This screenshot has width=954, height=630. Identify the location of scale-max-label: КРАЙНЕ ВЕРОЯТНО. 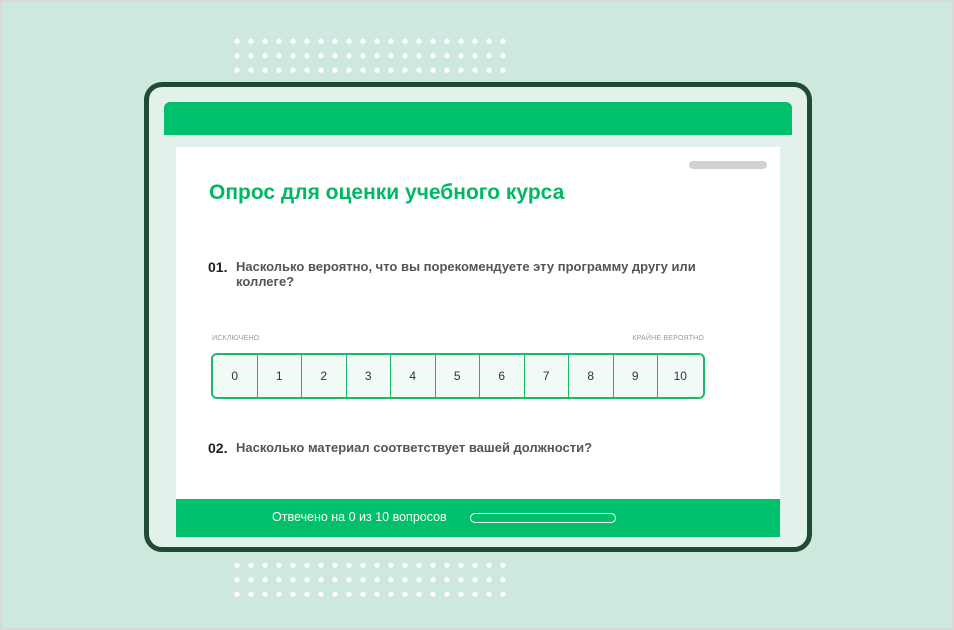
(668, 338).